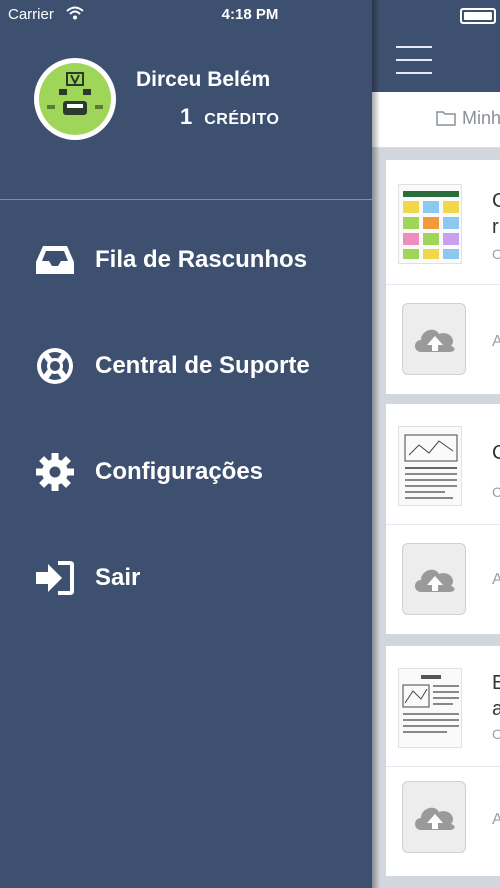 The height and width of the screenshot is (888, 500). I want to click on lifebuoy-icon, so click(55, 366).